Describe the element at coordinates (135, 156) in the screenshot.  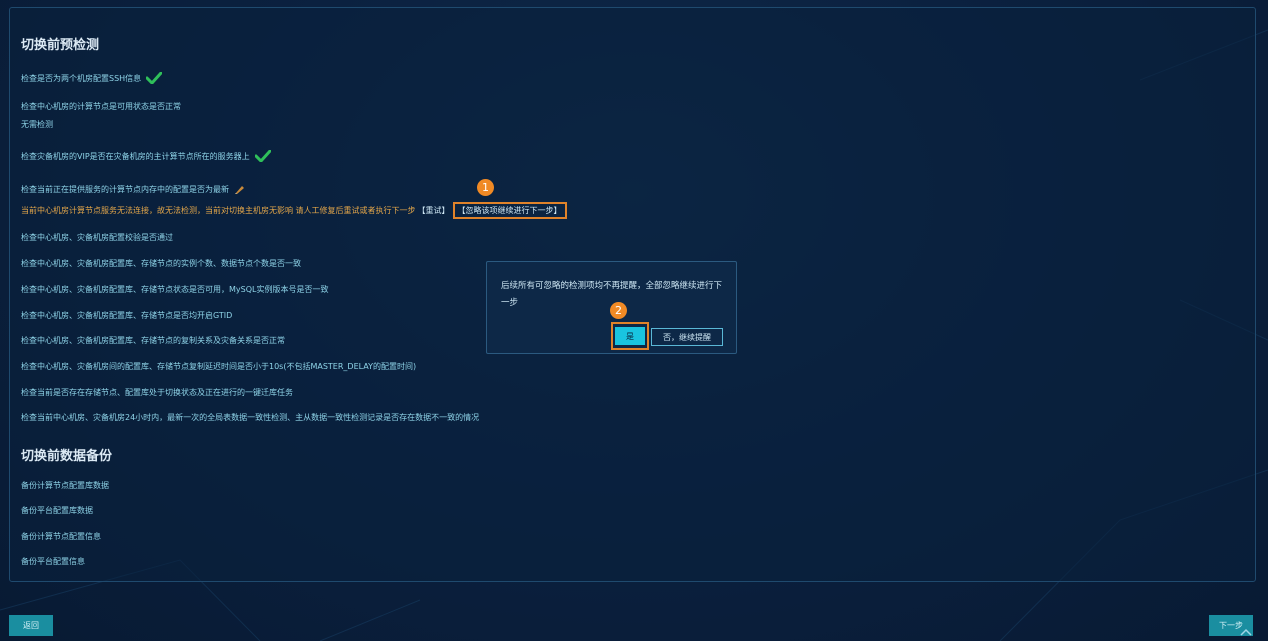
I see `precheck-item-label: 检查灾备机房的VIP是否在灾备机房的主计算节点所在的服务器上` at that location.